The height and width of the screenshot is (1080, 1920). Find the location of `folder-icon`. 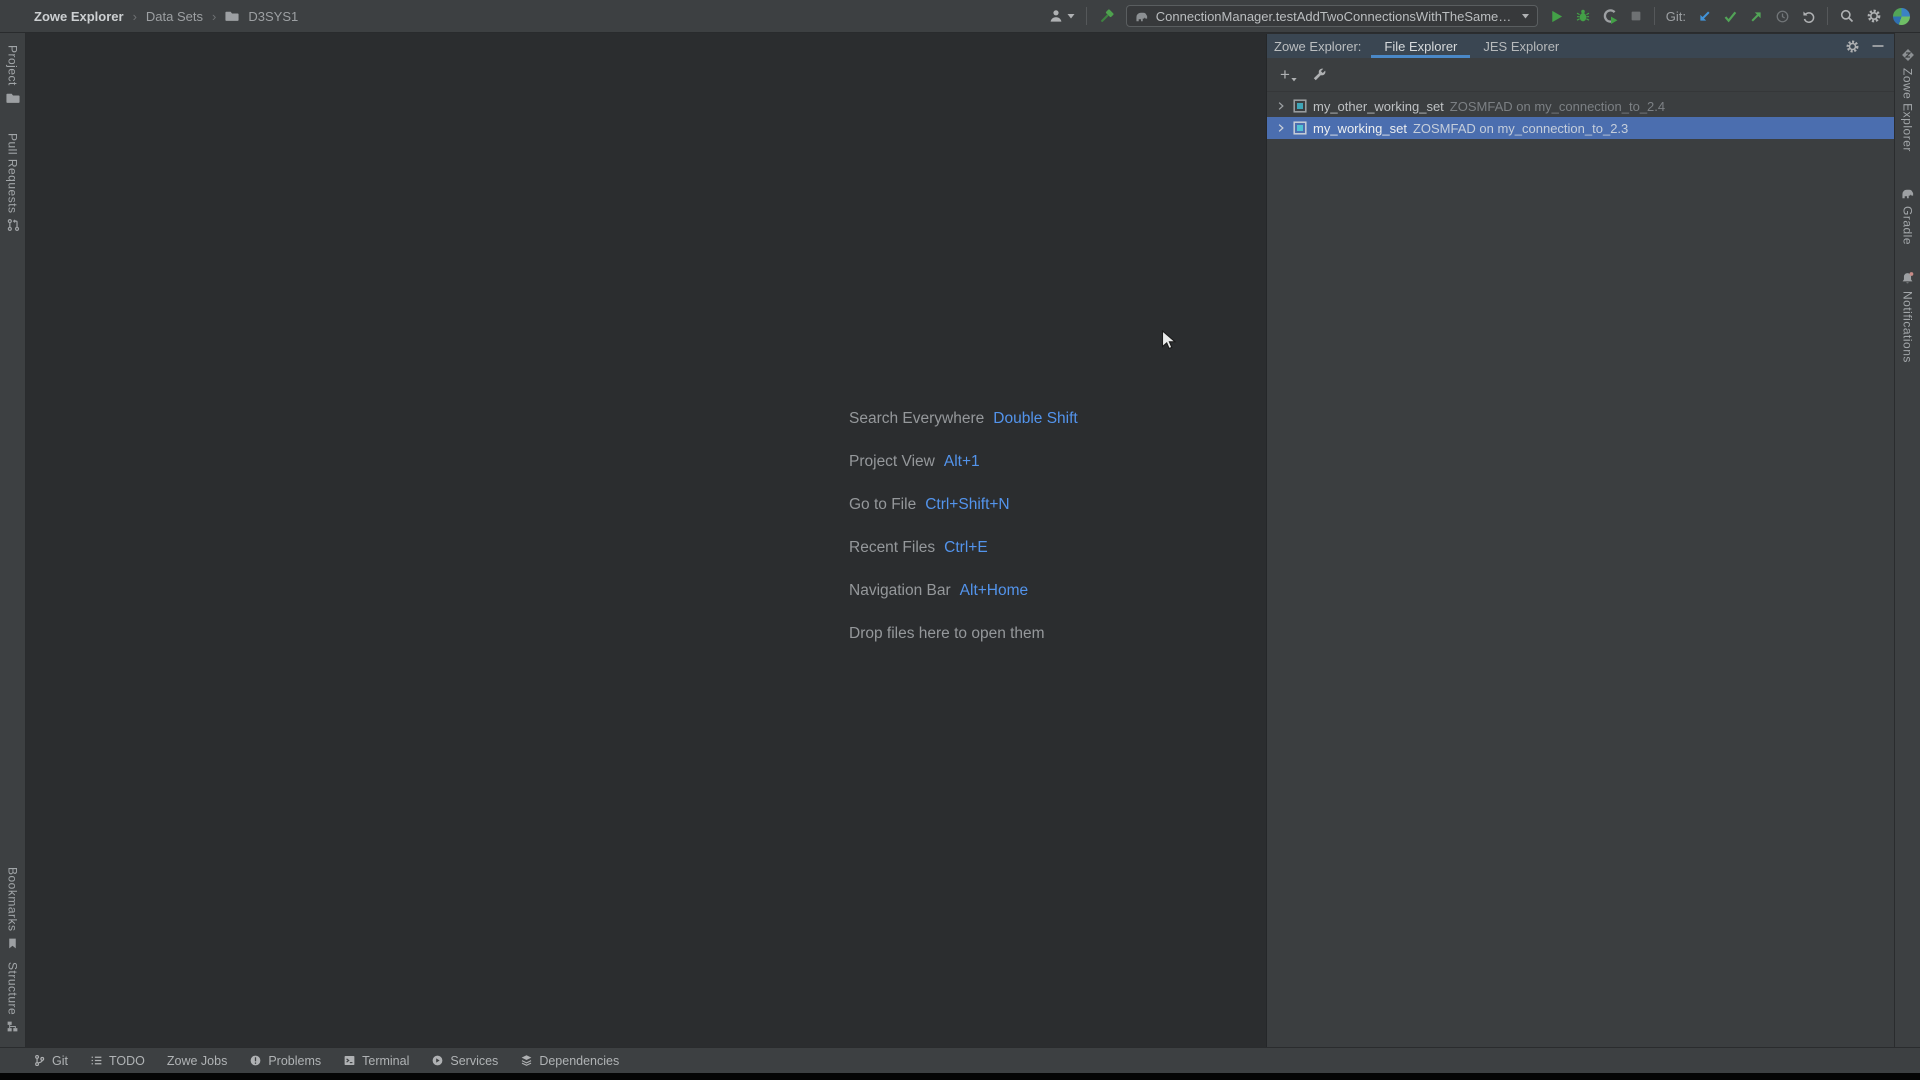

folder-icon is located at coordinates (232, 16).